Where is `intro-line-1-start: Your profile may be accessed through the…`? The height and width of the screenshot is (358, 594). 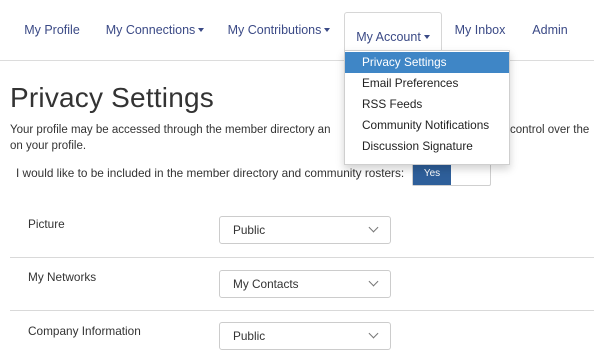 intro-line-1-start: Your profile may be accessed through the… is located at coordinates (170, 130).